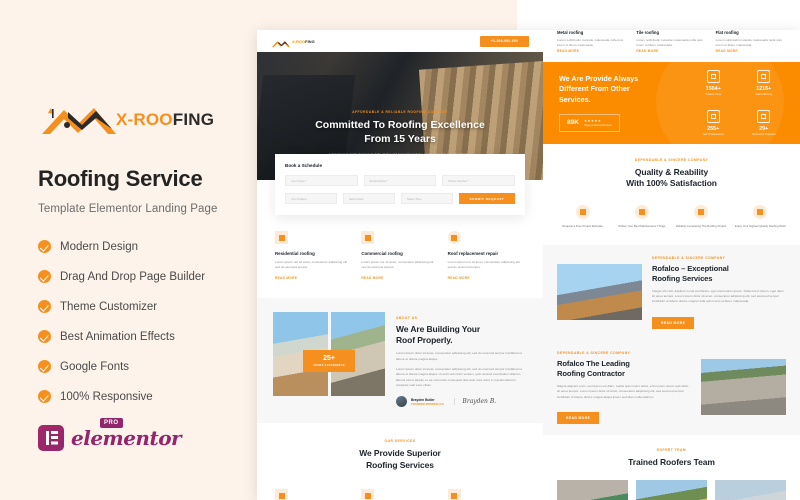  Describe the element at coordinates (400, 441) in the screenshot. I see `services-eyebrow: OUR SERVICES` at that location.